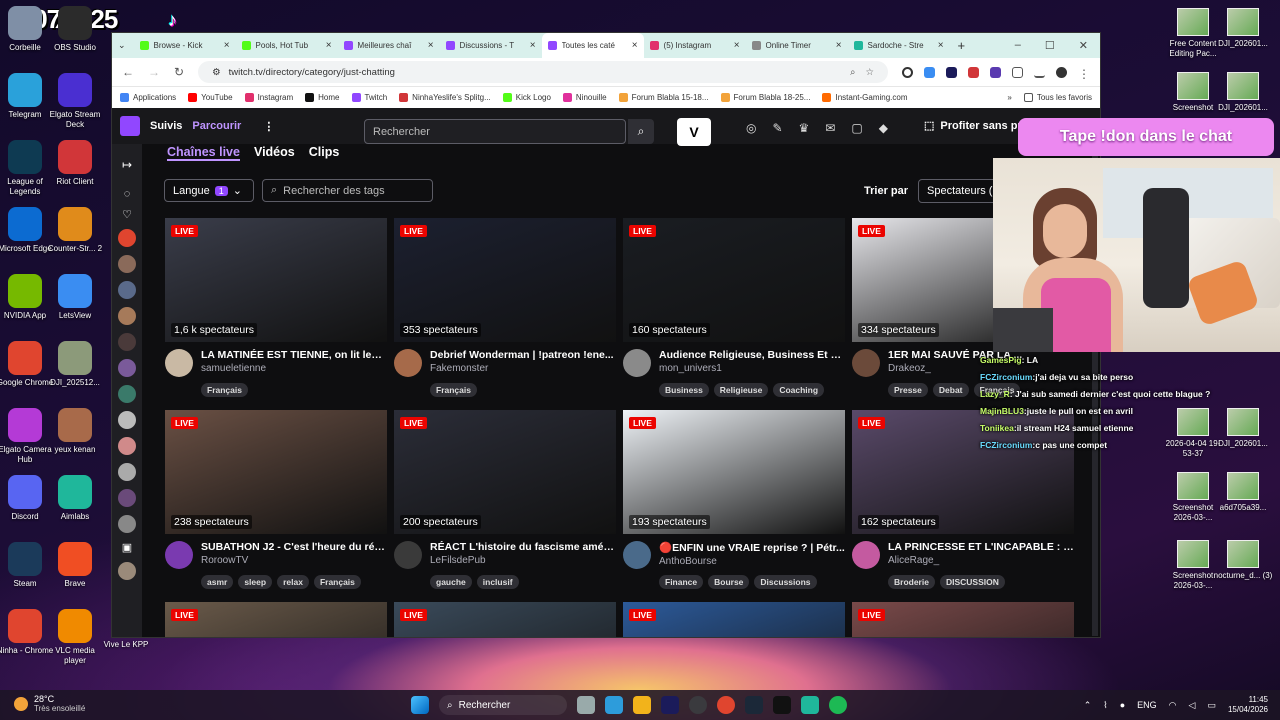  Describe the element at coordinates (1018, 45) in the screenshot. I see `minimize-icon: –` at that location.